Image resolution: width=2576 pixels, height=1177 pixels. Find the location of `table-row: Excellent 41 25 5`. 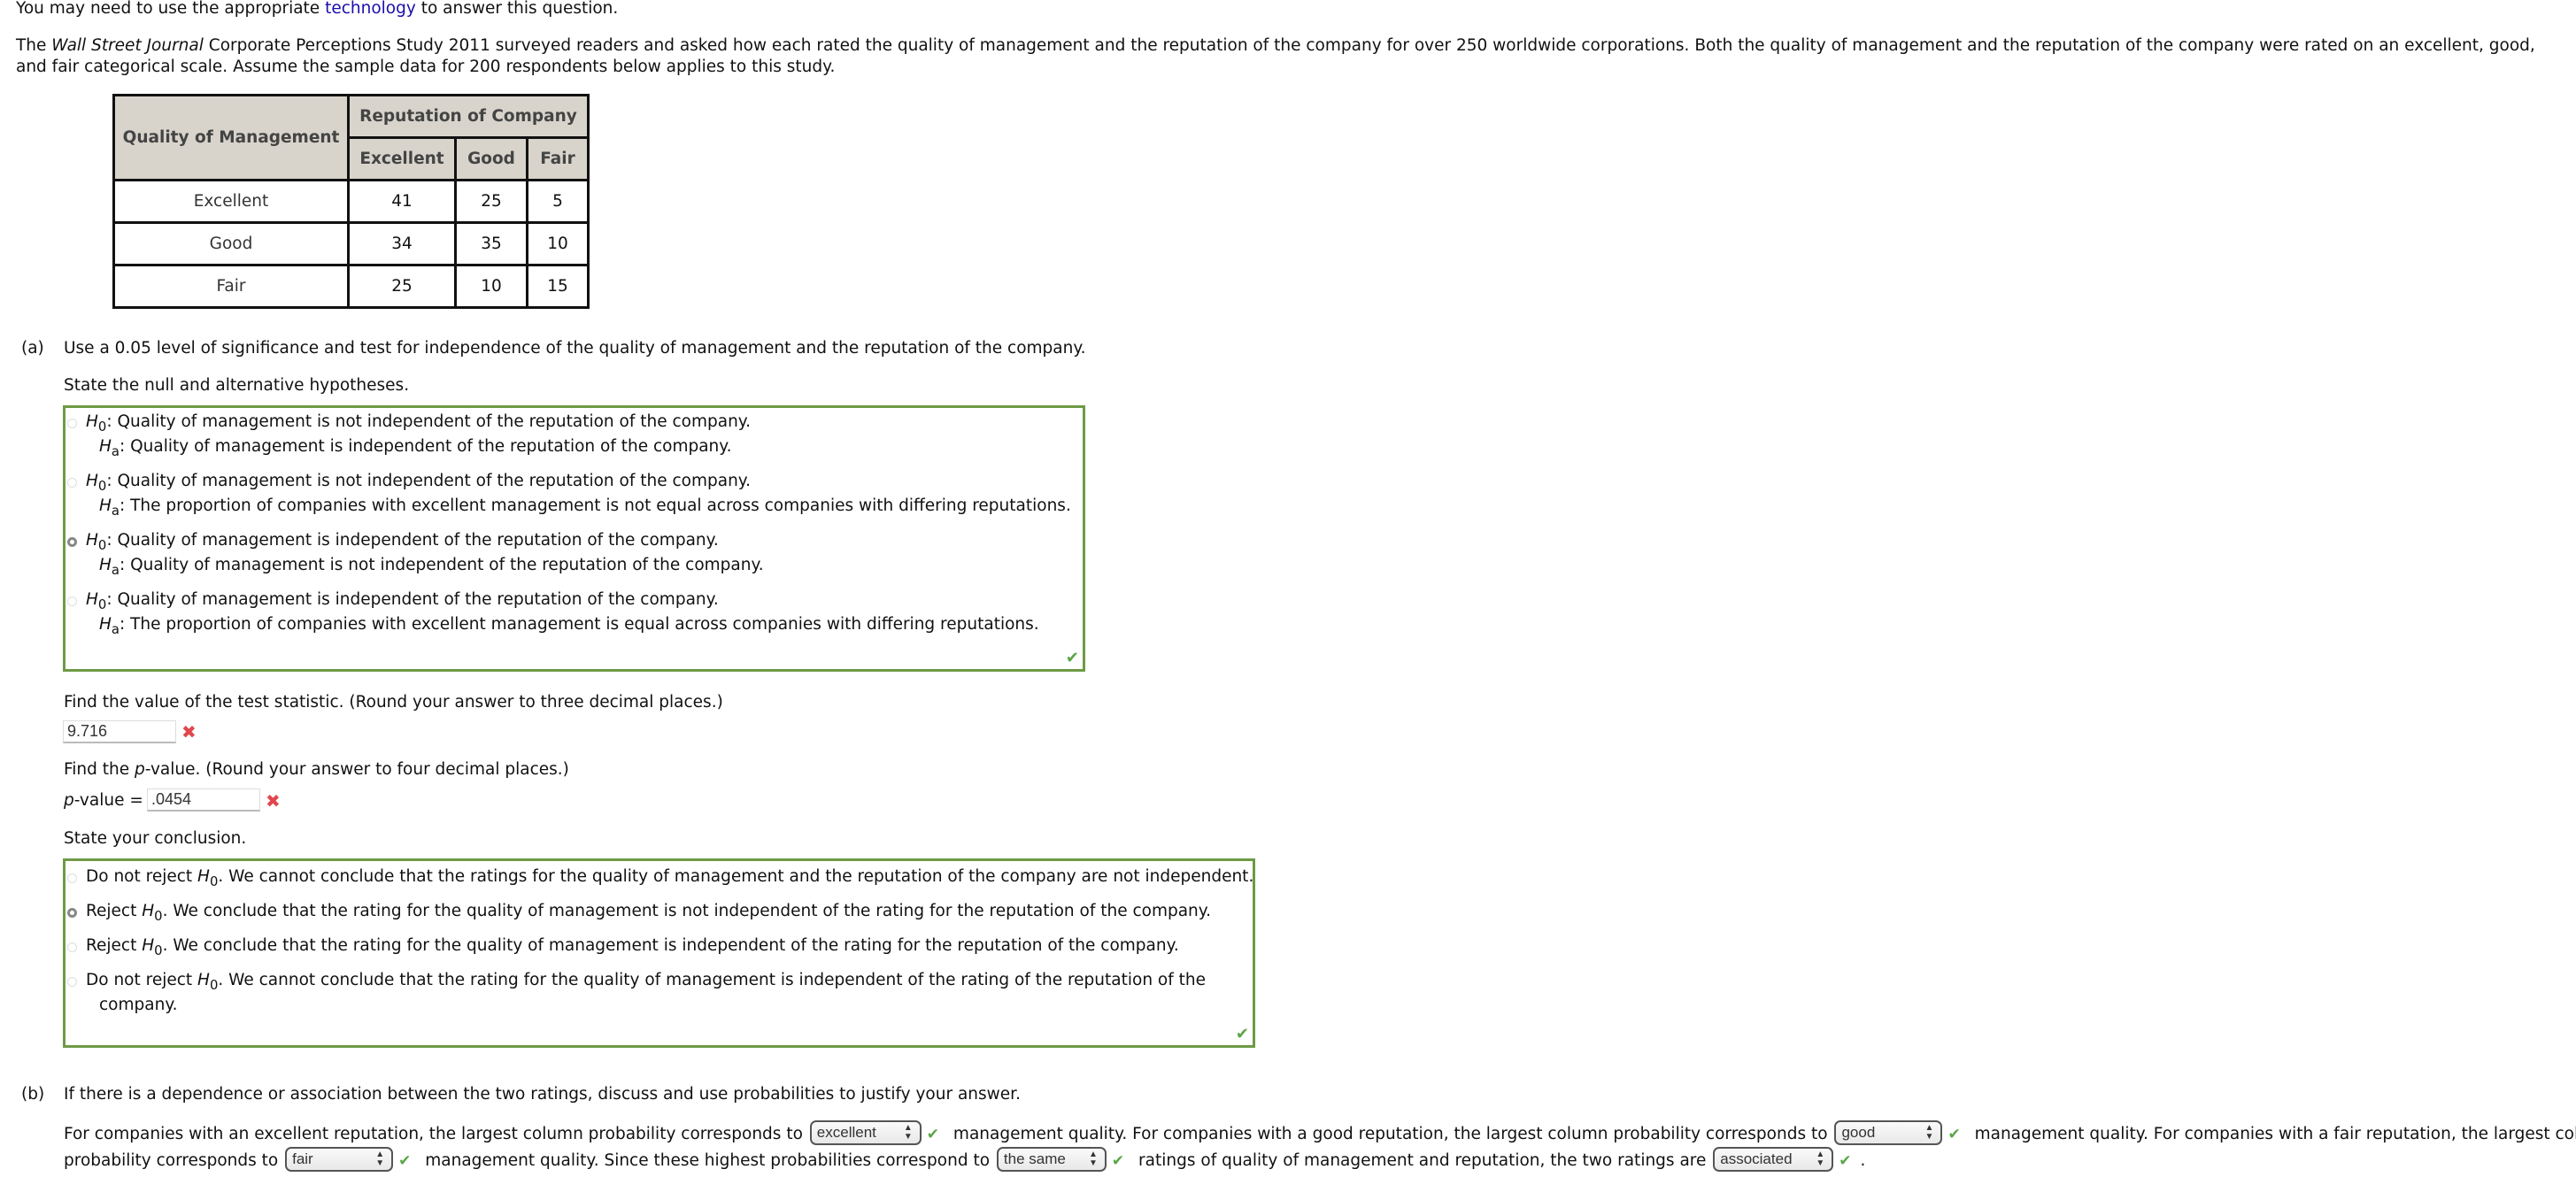

table-row: Excellent 41 25 5 is located at coordinates (351, 201).